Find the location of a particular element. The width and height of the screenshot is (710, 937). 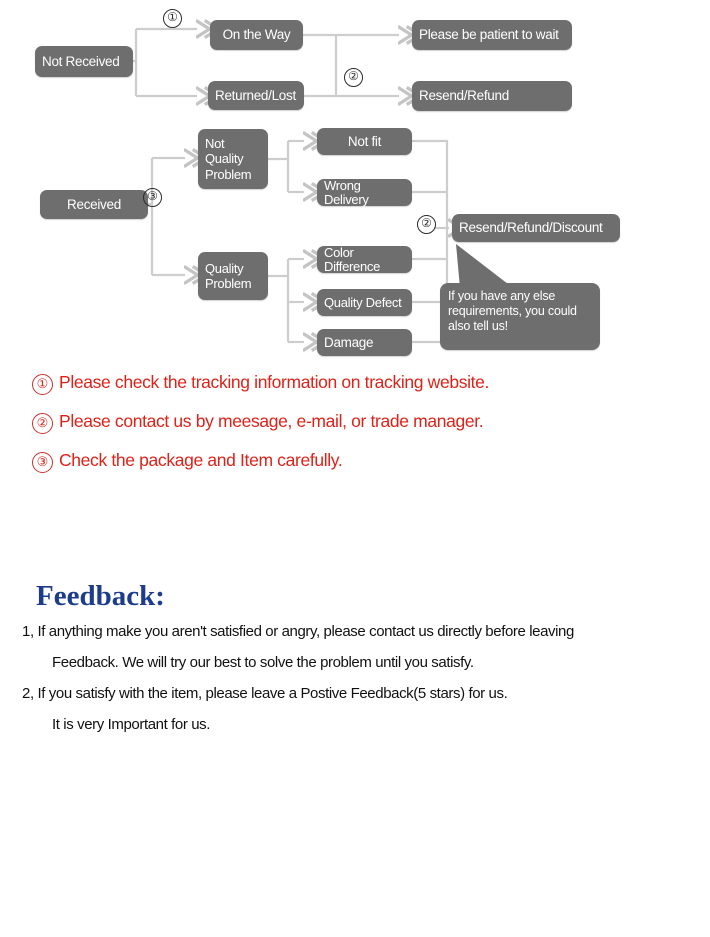

node-damage: Damage is located at coordinates (364, 342).